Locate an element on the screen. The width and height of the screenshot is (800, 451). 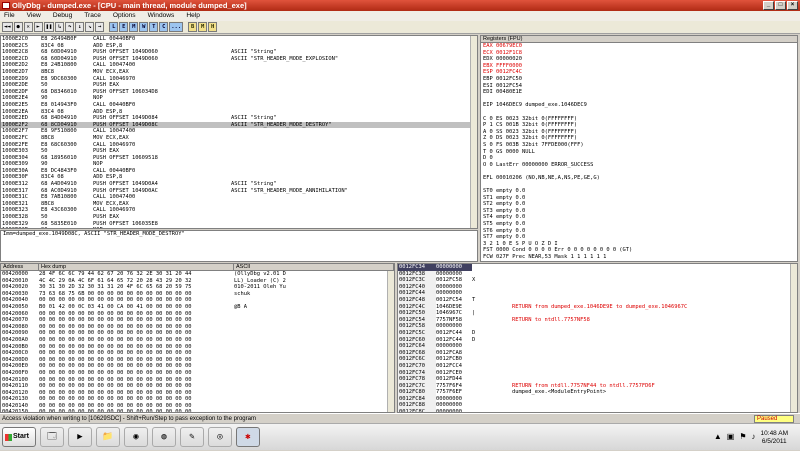
start-button: Start is located at coordinates (19, 437).